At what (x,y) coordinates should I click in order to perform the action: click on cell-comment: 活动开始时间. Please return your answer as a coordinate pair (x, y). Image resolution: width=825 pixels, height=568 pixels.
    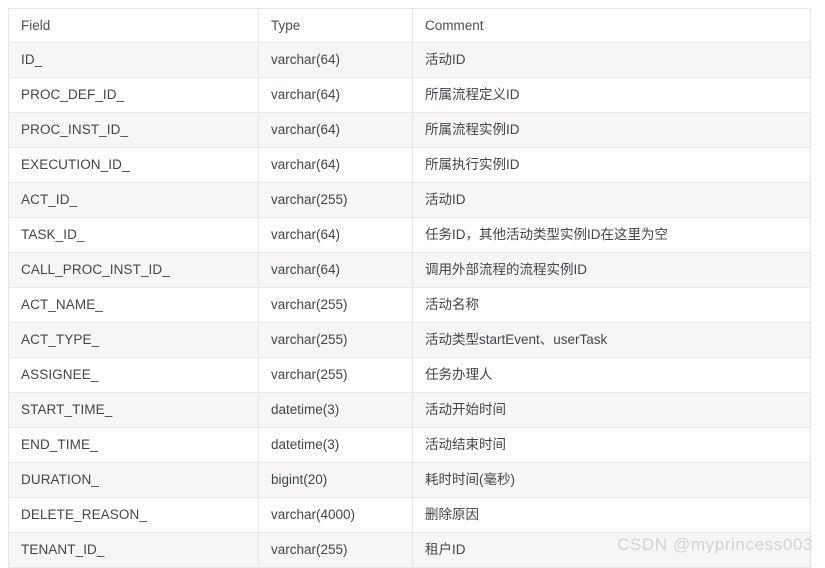
    Looking at the image, I should click on (612, 410).